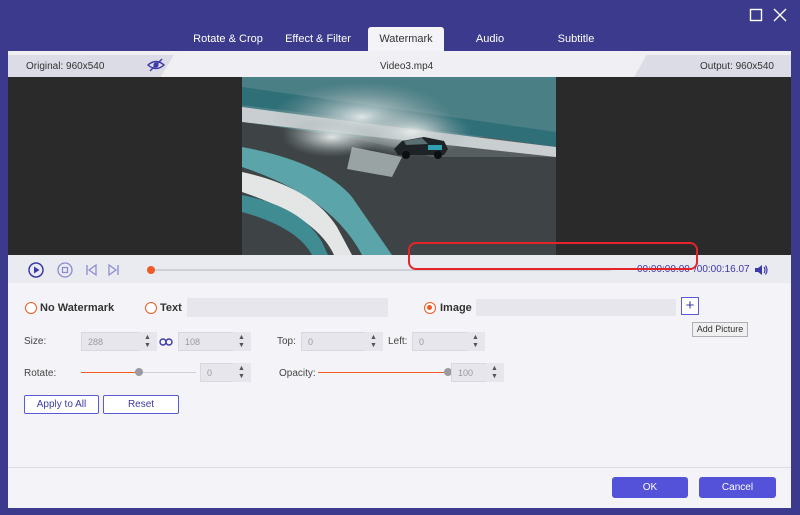  I want to click on rotate-slider-knob, so click(139, 372).